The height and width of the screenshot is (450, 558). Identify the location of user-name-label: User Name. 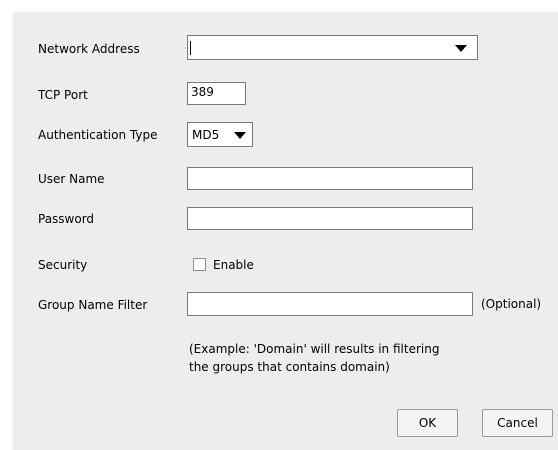
(71, 179).